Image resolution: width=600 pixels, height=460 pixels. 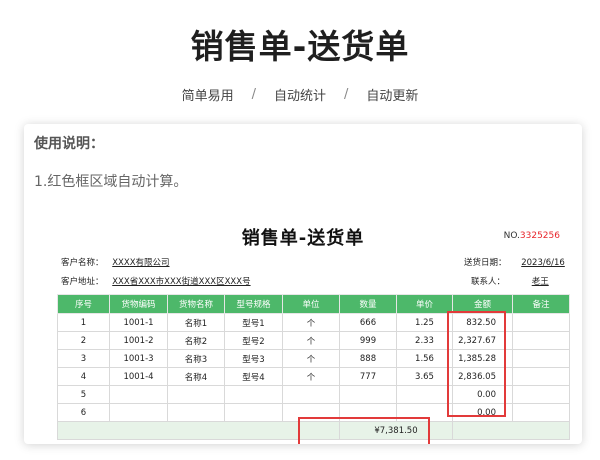 I want to click on auto-calc-amount-box, so click(x=476, y=364).